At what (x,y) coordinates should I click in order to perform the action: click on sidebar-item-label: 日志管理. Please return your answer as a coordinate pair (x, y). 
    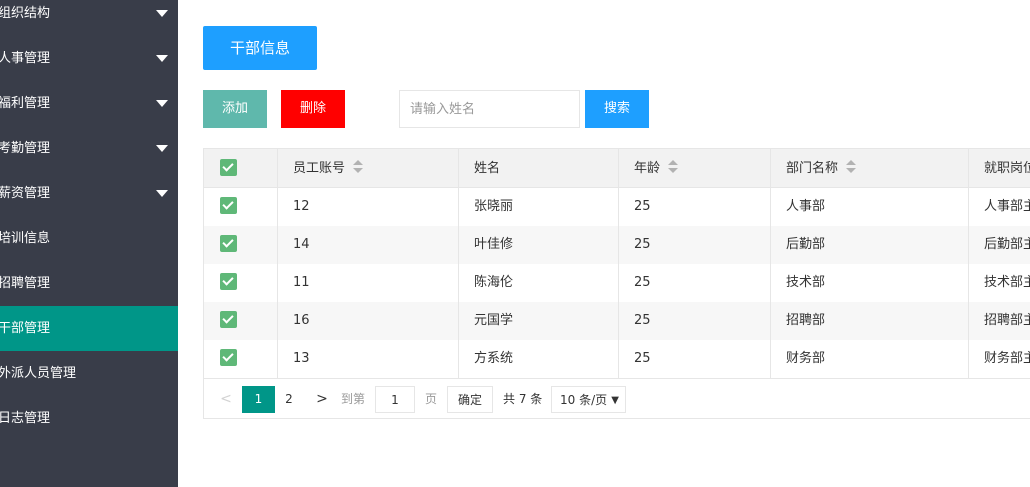
    Looking at the image, I should click on (25, 418).